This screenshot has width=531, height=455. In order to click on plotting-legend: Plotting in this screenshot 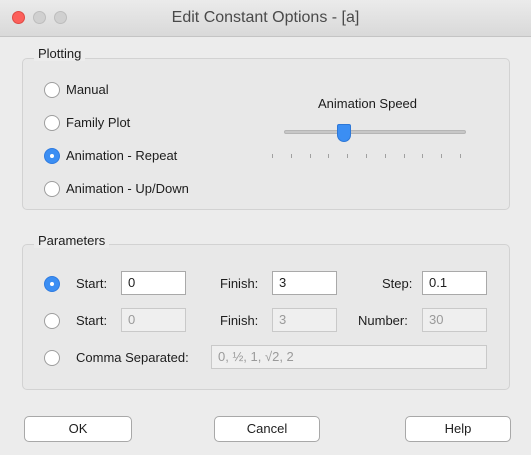, I will do `click(60, 53)`.